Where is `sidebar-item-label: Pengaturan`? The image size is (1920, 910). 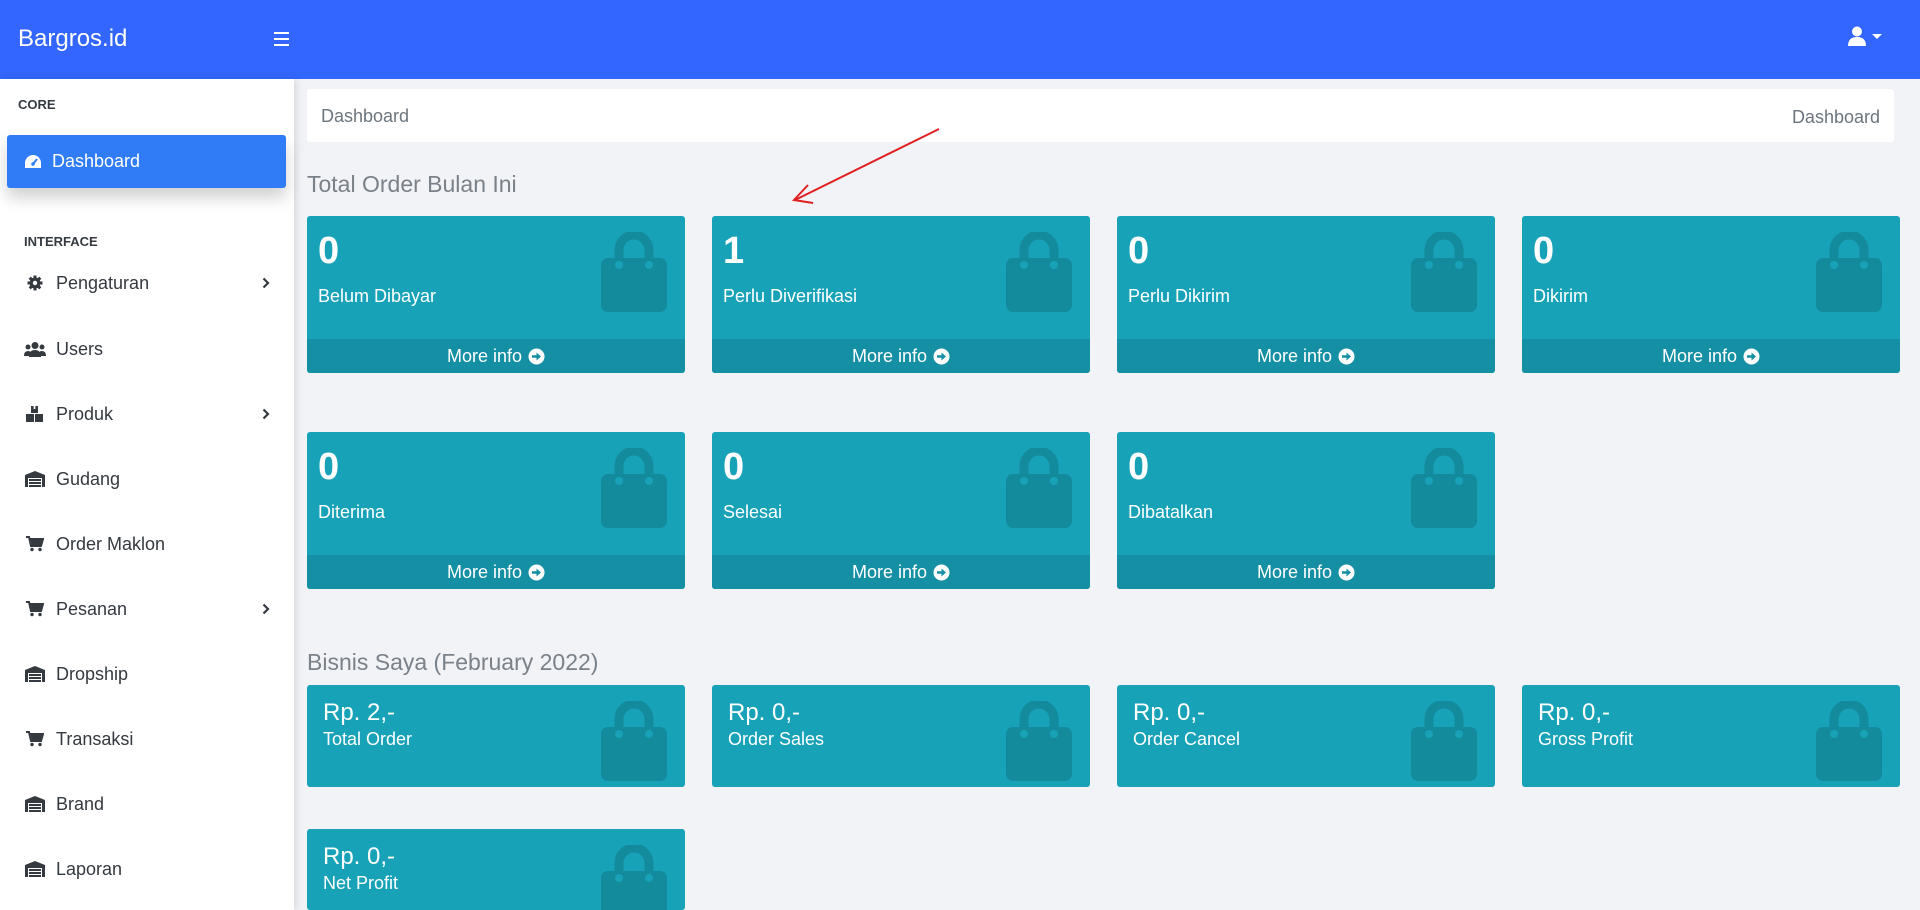 sidebar-item-label: Pengaturan is located at coordinates (103, 282).